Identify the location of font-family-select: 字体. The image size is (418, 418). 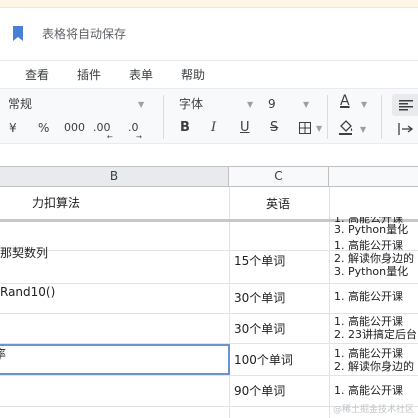
(191, 104).